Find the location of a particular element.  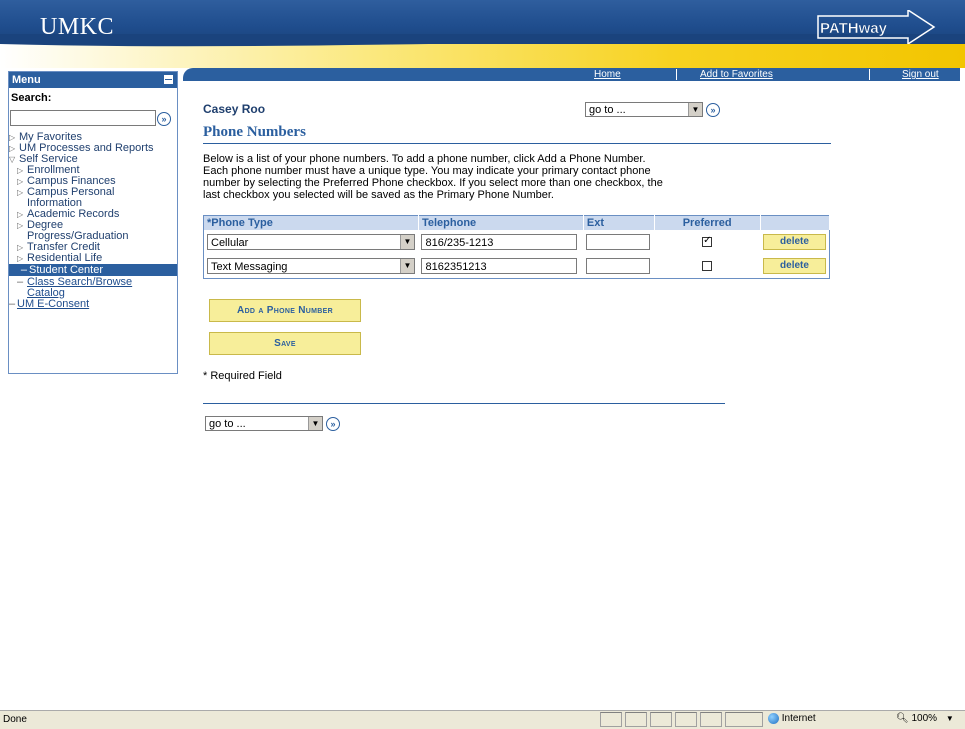

phone-type-value: Text Messaging is located at coordinates (249, 267).